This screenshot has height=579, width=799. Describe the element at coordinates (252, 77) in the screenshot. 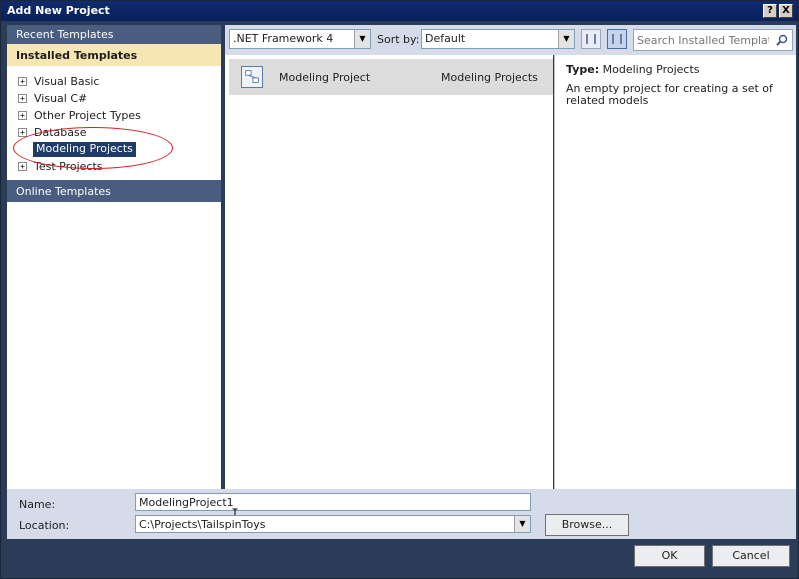

I see `modeling-project-icon` at that location.